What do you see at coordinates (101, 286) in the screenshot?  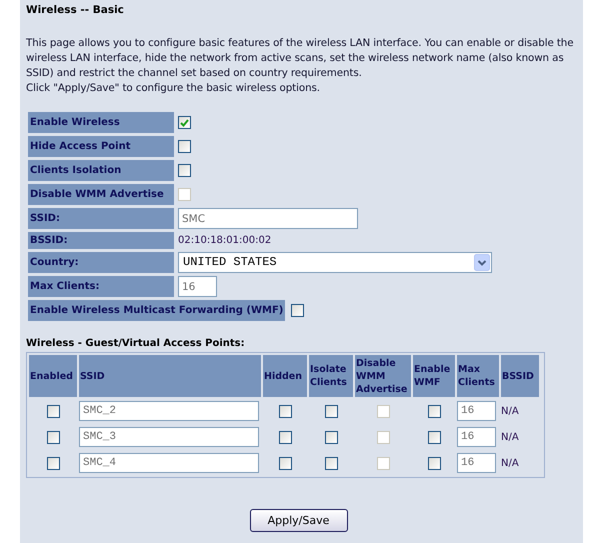 I see `setting-label: Max Clients:` at bounding box center [101, 286].